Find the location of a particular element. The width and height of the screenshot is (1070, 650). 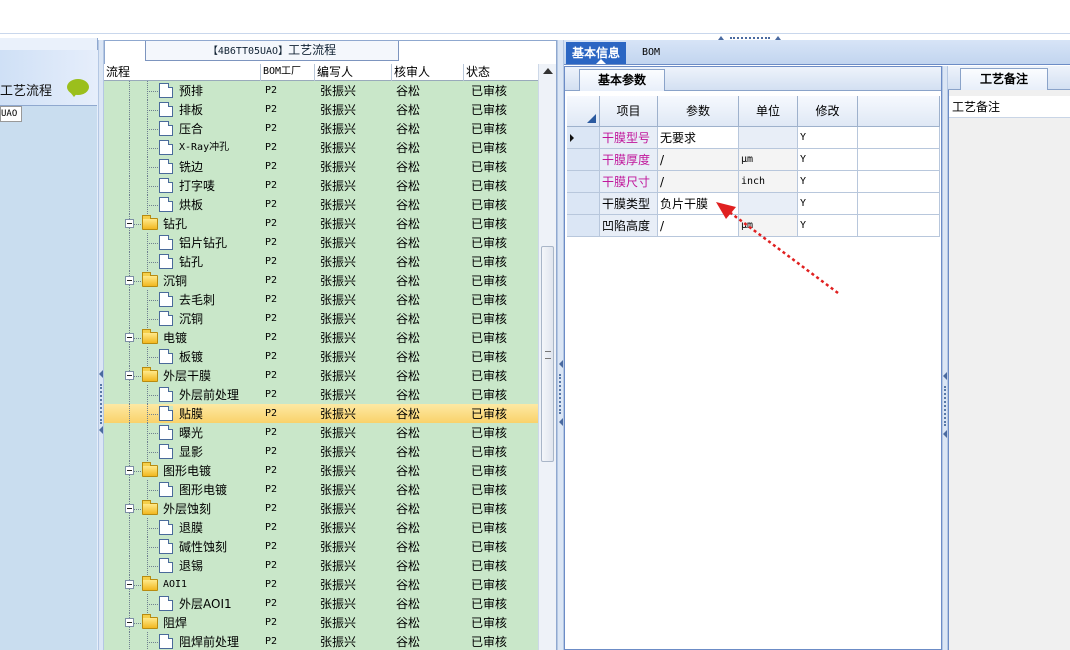

tree-row: 外层干膜 P2 张振兴 谷松 已审核 is located at coordinates (321, 375).